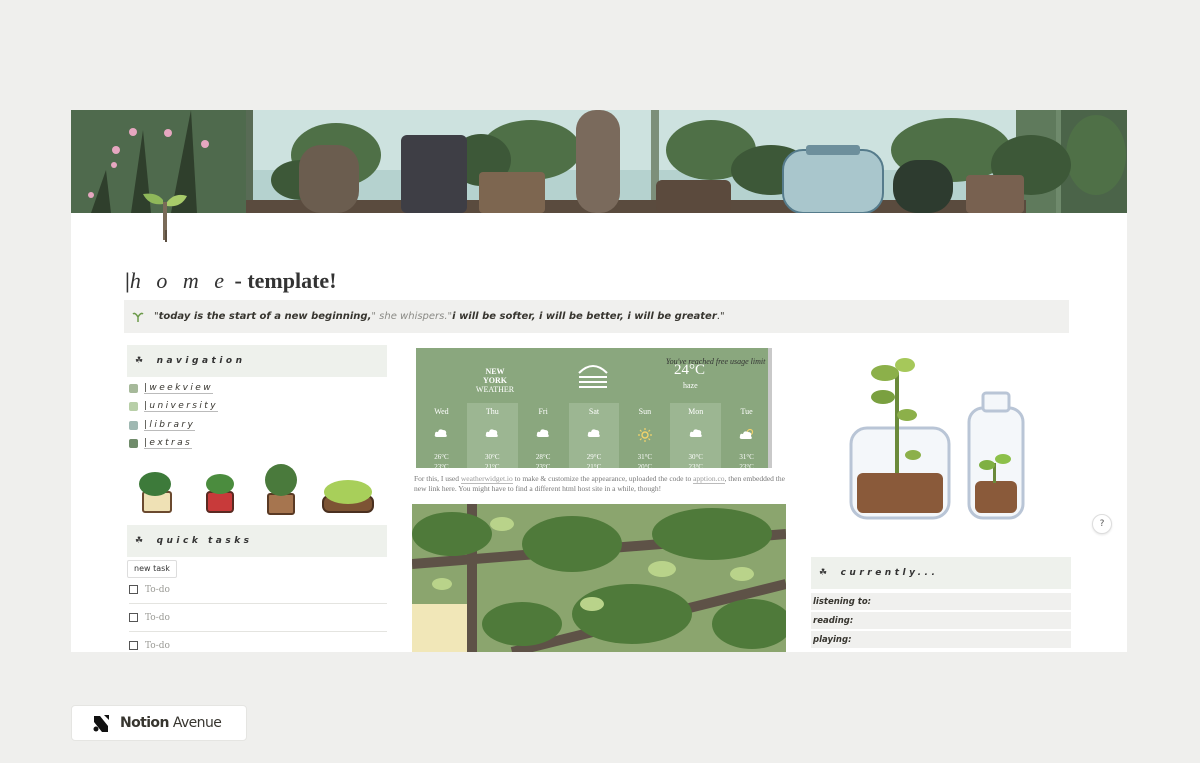  What do you see at coordinates (941, 601) in the screenshot?
I see `currently-row: listening to:` at bounding box center [941, 601].